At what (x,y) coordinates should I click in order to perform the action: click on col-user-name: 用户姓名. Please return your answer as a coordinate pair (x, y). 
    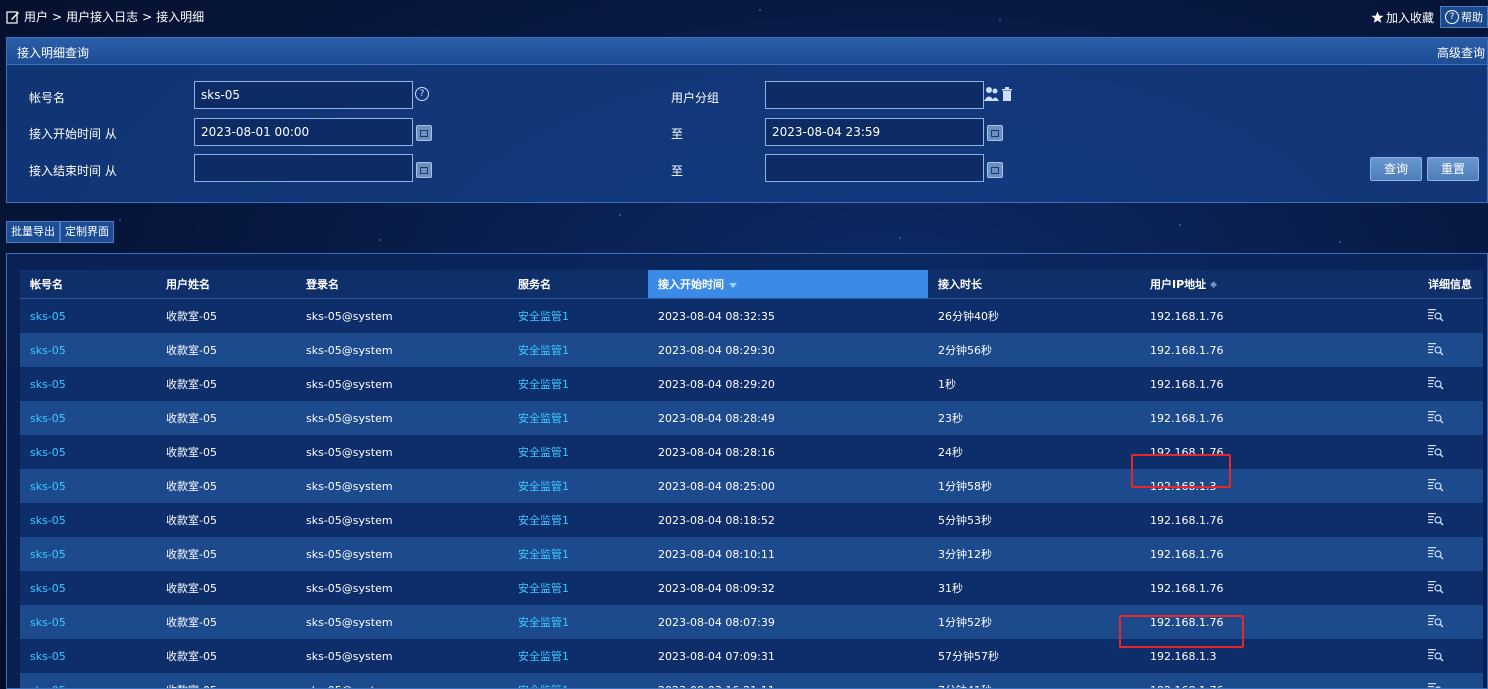
    Looking at the image, I should click on (226, 284).